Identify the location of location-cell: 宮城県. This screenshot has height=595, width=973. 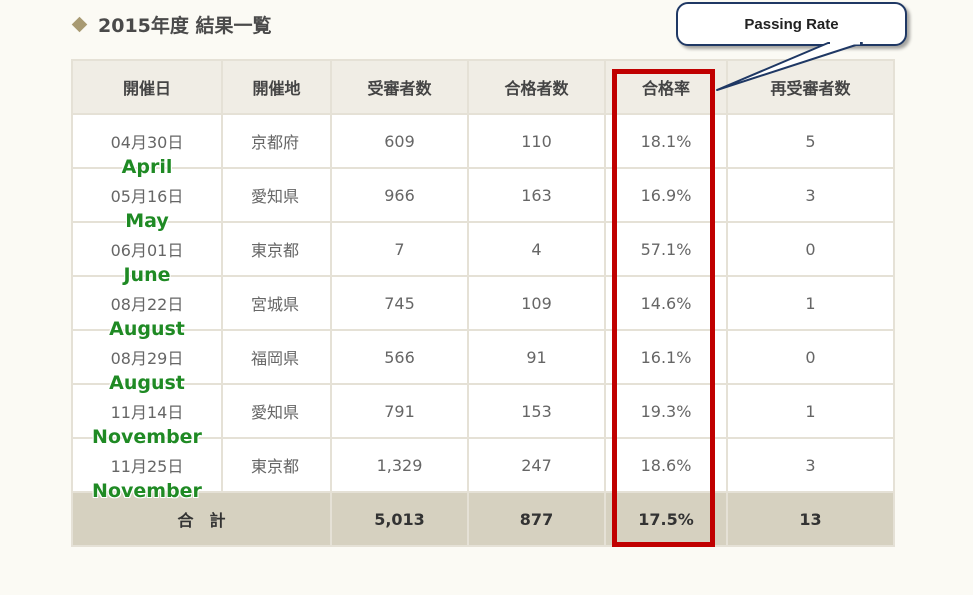
(276, 303).